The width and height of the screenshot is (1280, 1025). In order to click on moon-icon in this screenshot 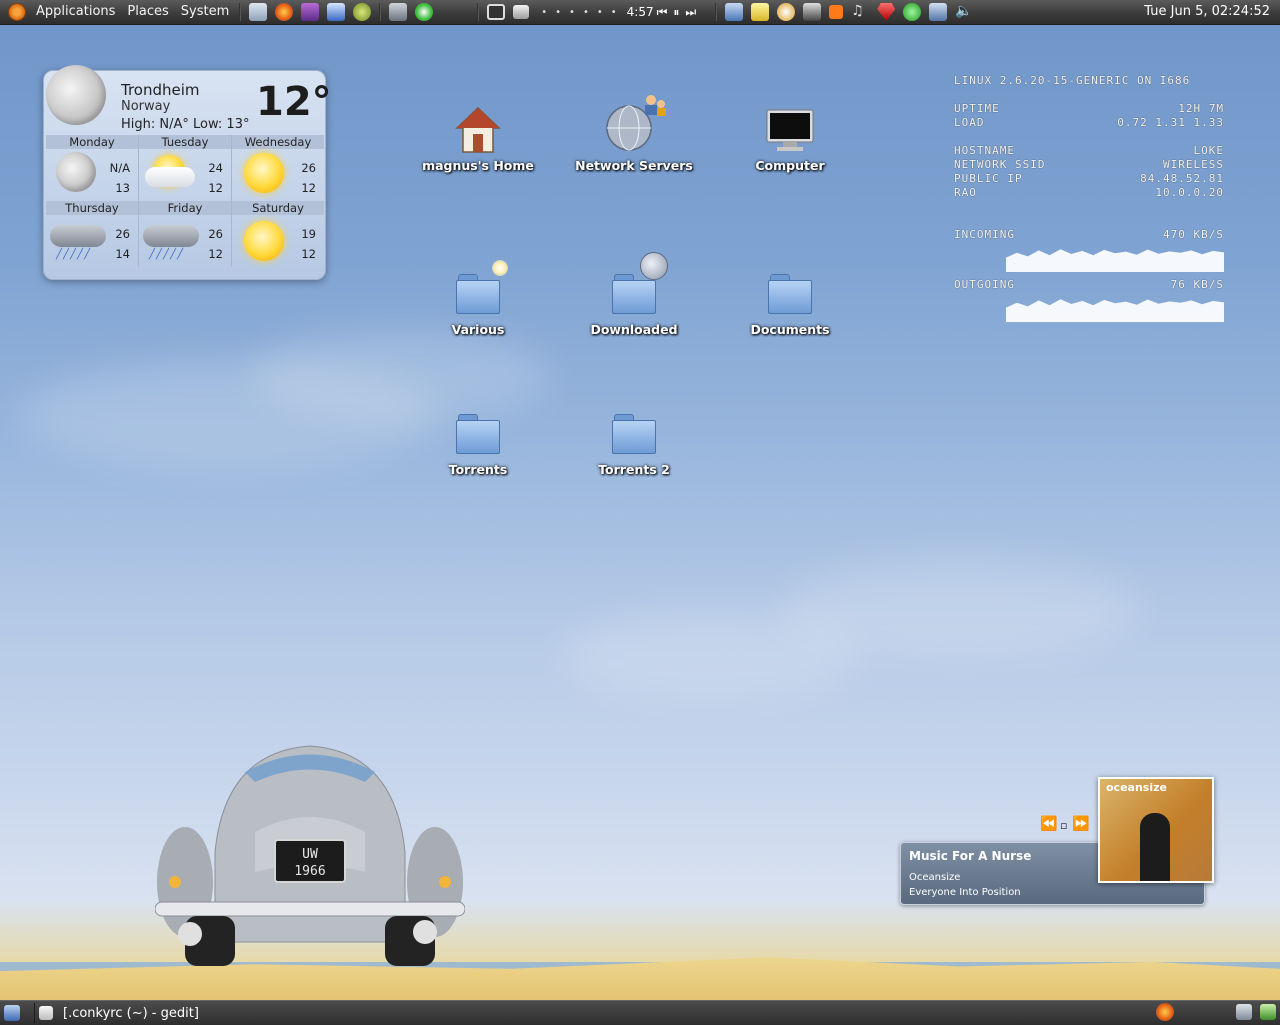, I will do `click(76, 95)`.